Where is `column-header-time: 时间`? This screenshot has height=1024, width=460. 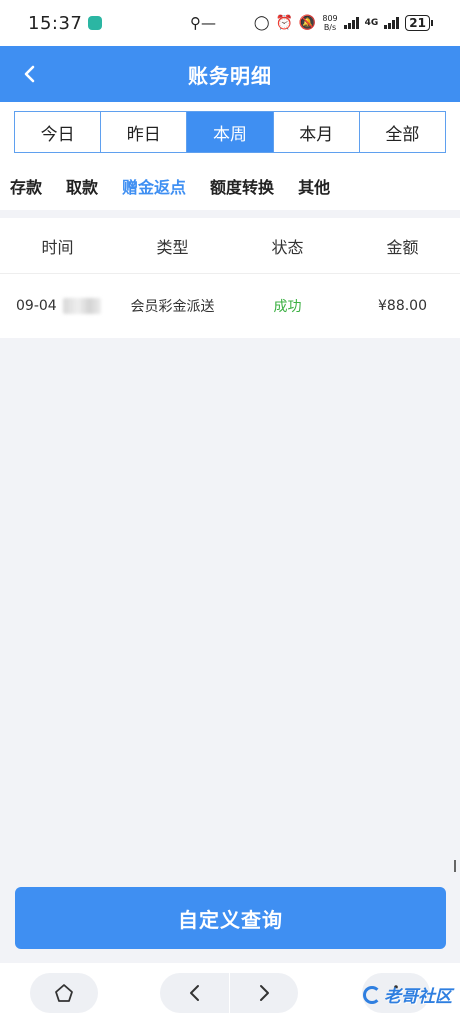 column-header-time: 时间 is located at coordinates (57, 247).